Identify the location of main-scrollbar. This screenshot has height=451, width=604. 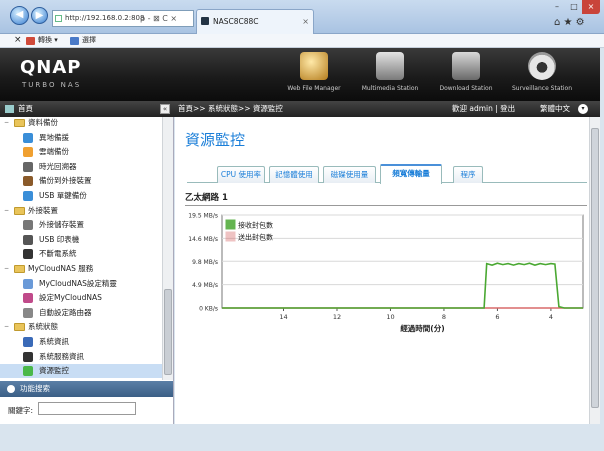
(594, 270).